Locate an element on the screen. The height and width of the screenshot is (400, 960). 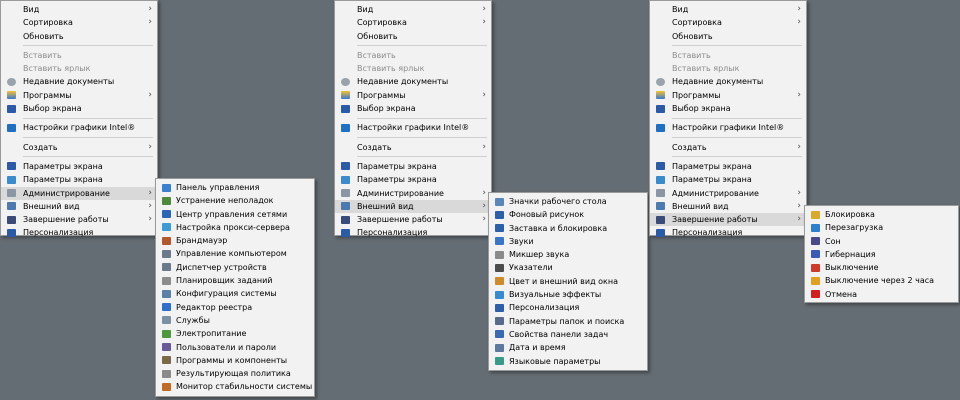
submenu-item: Электропитание is located at coordinates (235, 333).